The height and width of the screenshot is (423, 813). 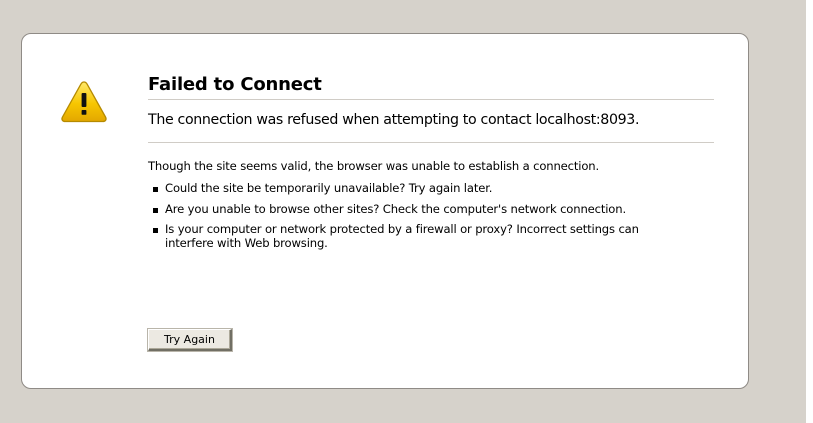 I want to click on error-title: Failed to Connect, so click(x=431, y=86).